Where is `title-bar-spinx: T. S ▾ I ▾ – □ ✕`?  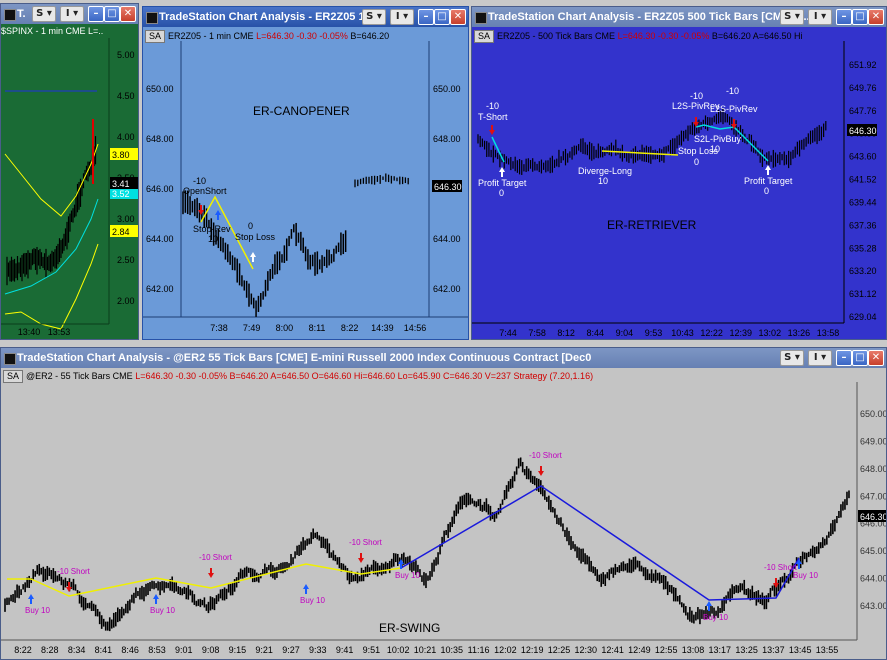
title-bar-spinx: T. S ▾ I ▾ – □ ✕ is located at coordinates (69, 14).